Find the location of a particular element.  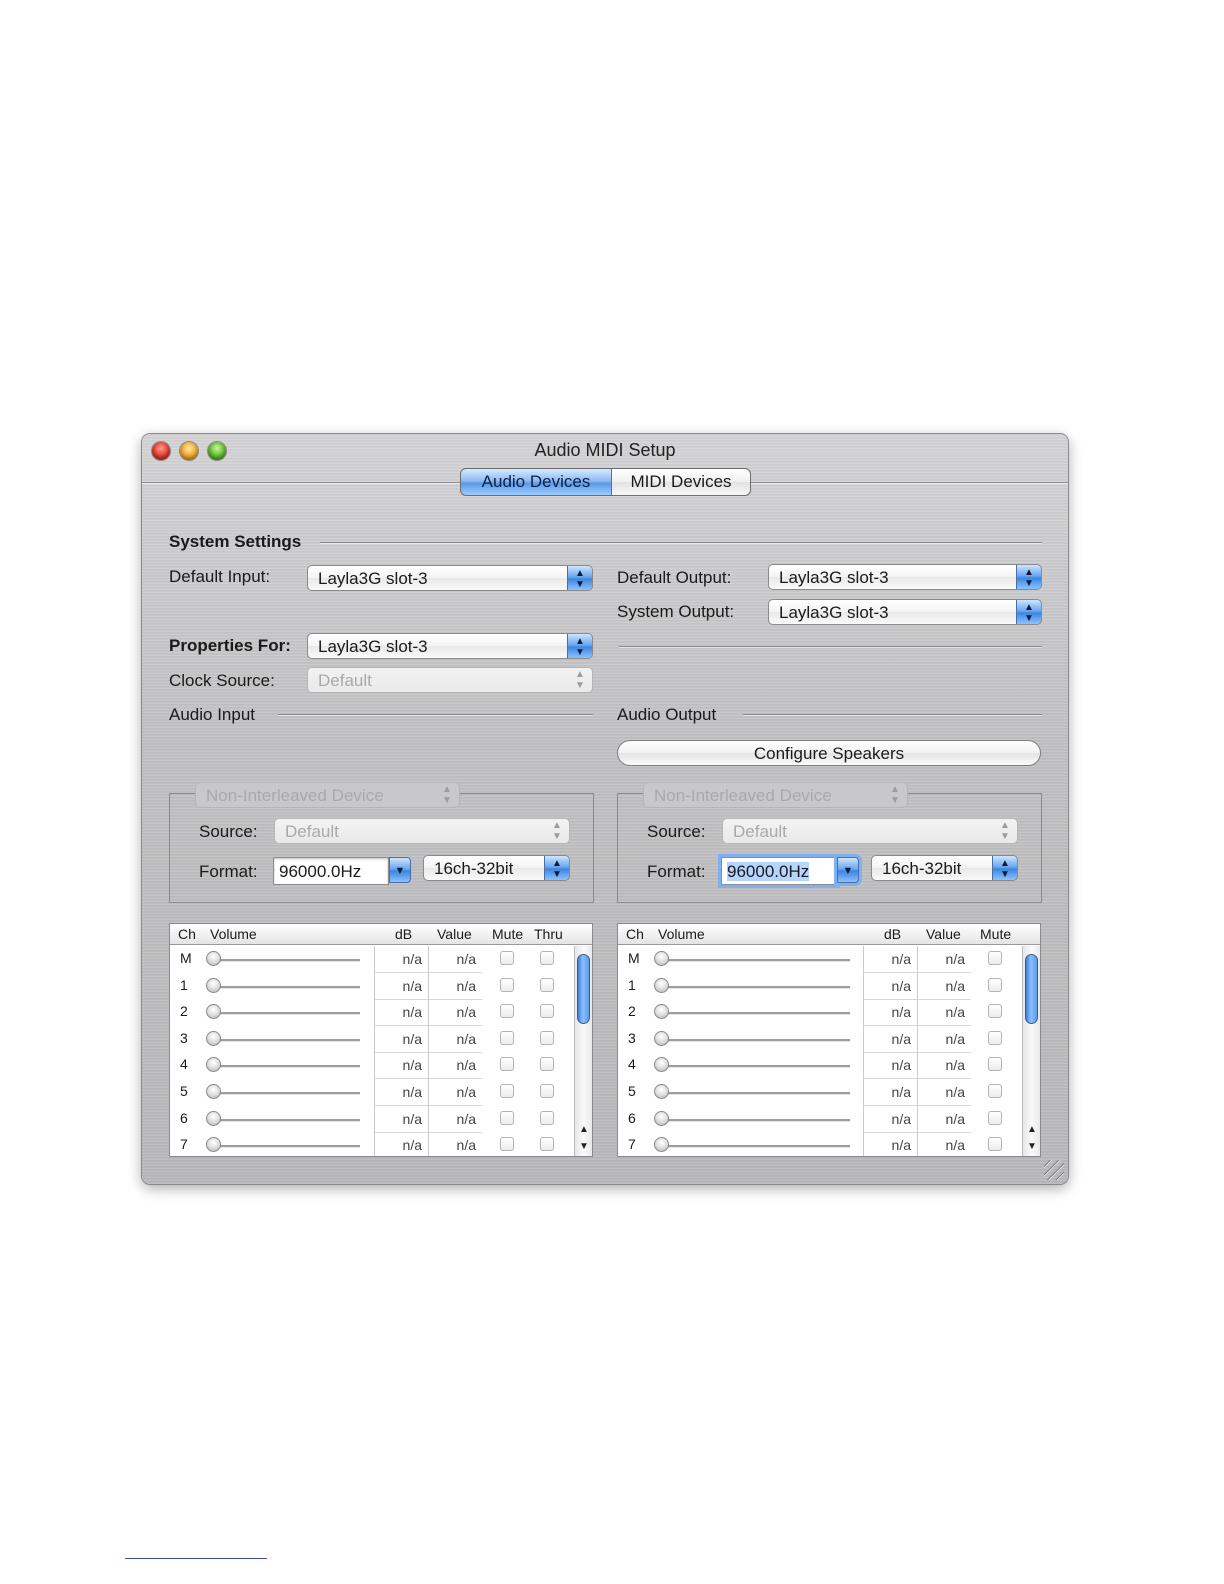

input-table-scrollbar: ▲ ▼ is located at coordinates (583, 1051).